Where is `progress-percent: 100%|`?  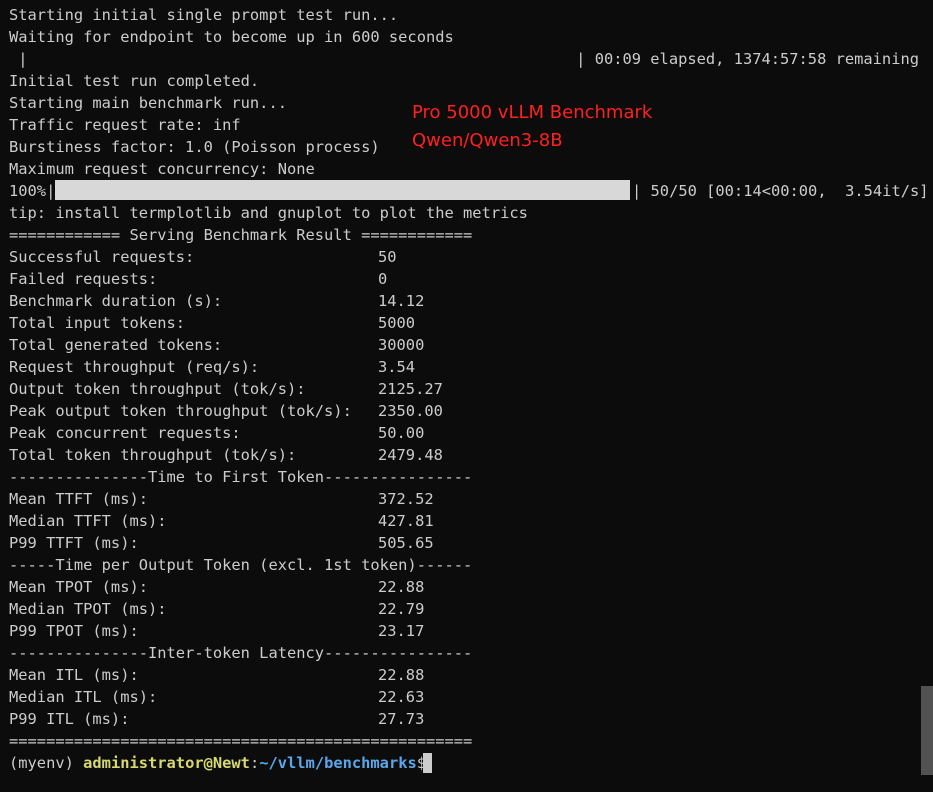
progress-percent: 100%| is located at coordinates (32, 191).